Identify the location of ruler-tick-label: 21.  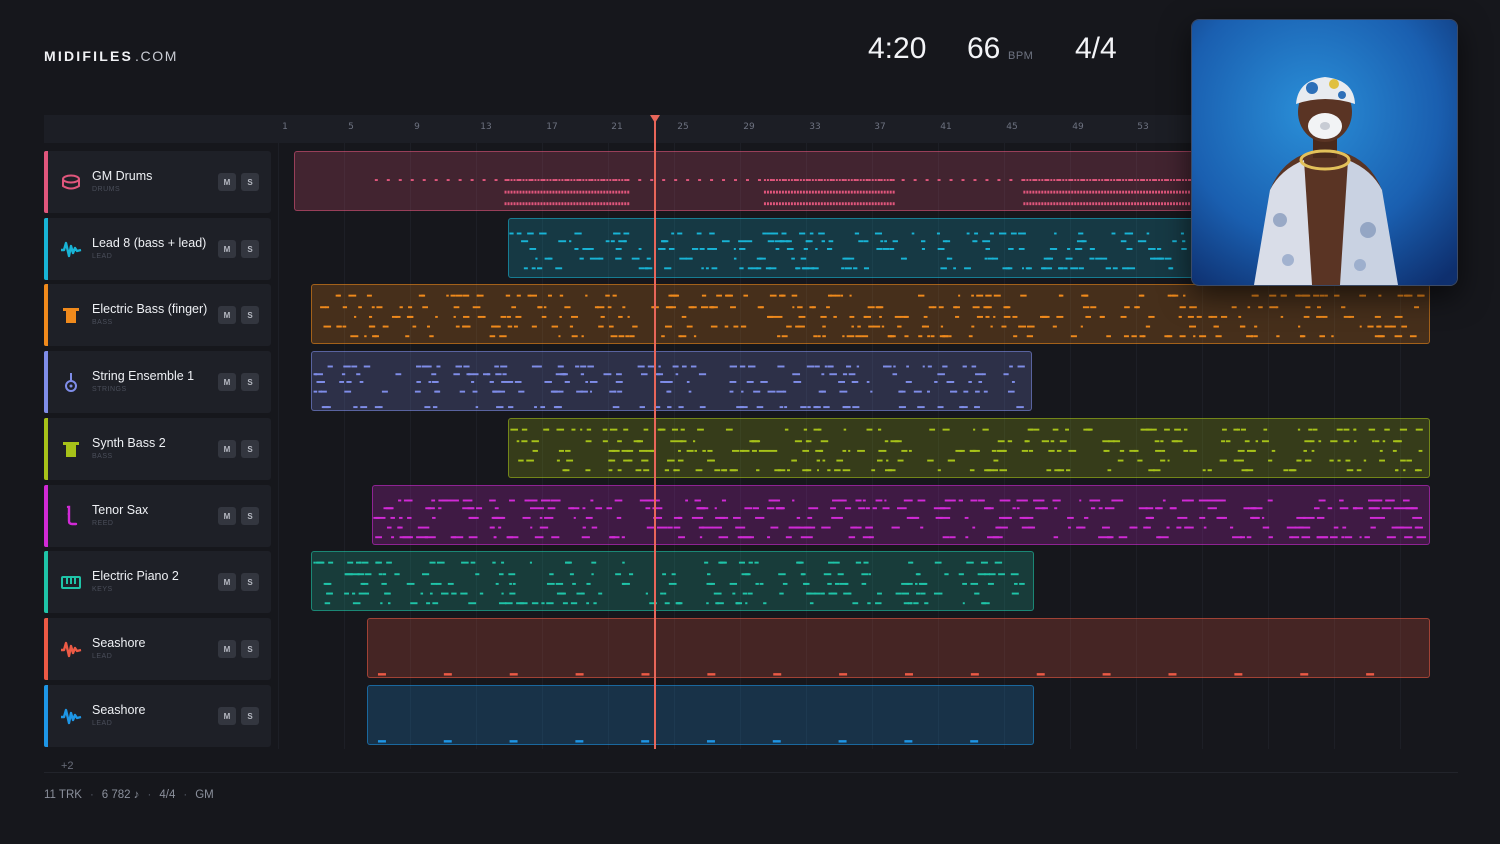
(617, 127).